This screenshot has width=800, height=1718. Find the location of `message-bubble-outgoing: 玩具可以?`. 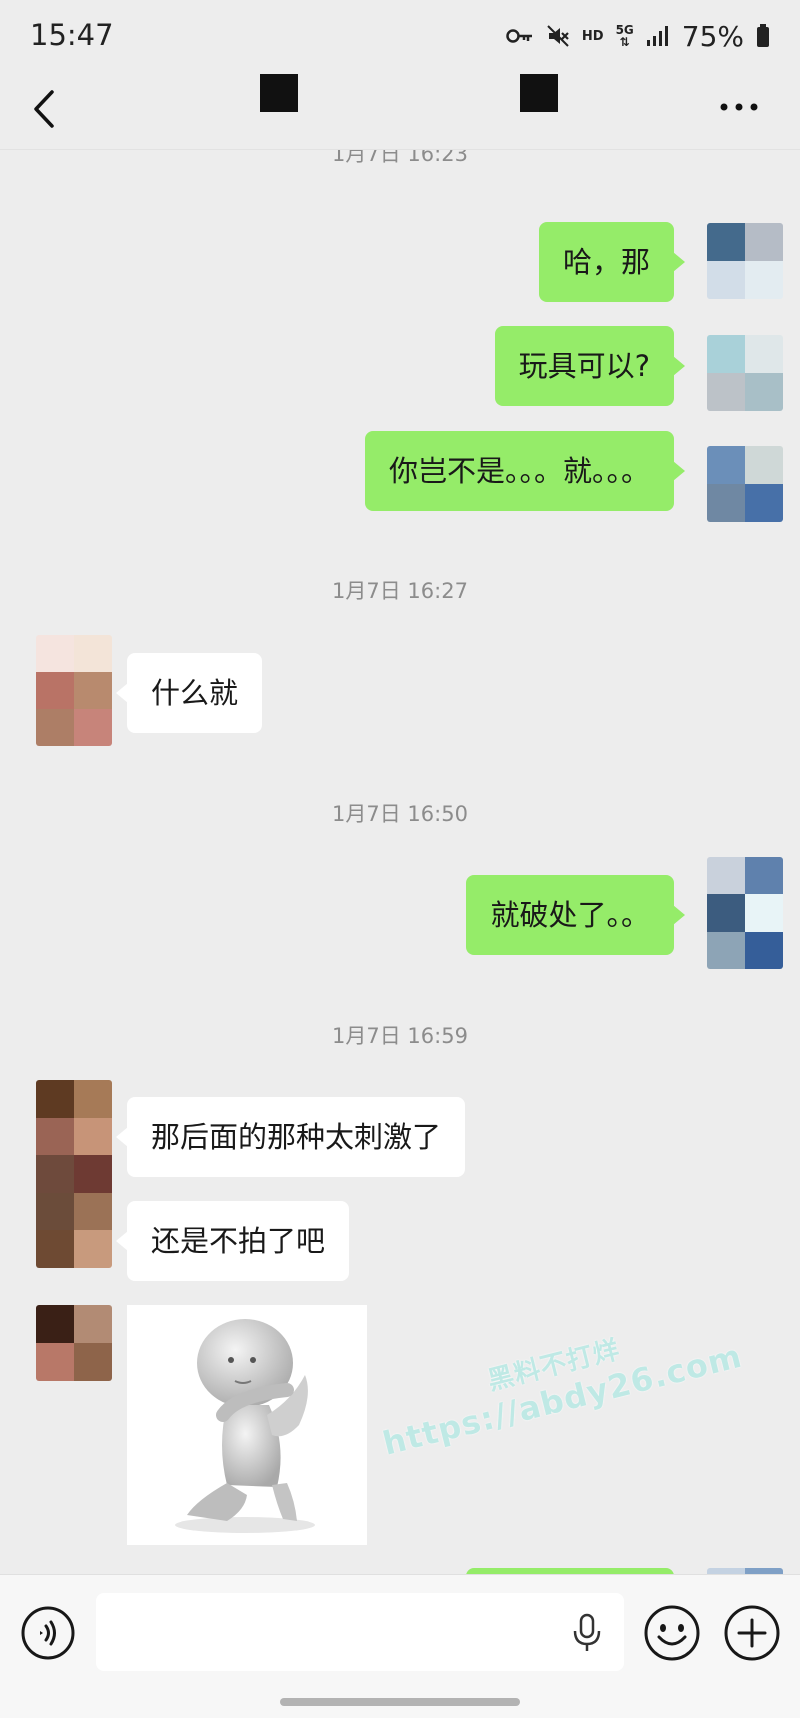

message-bubble-outgoing: 玩具可以? is located at coordinates (590, 366).